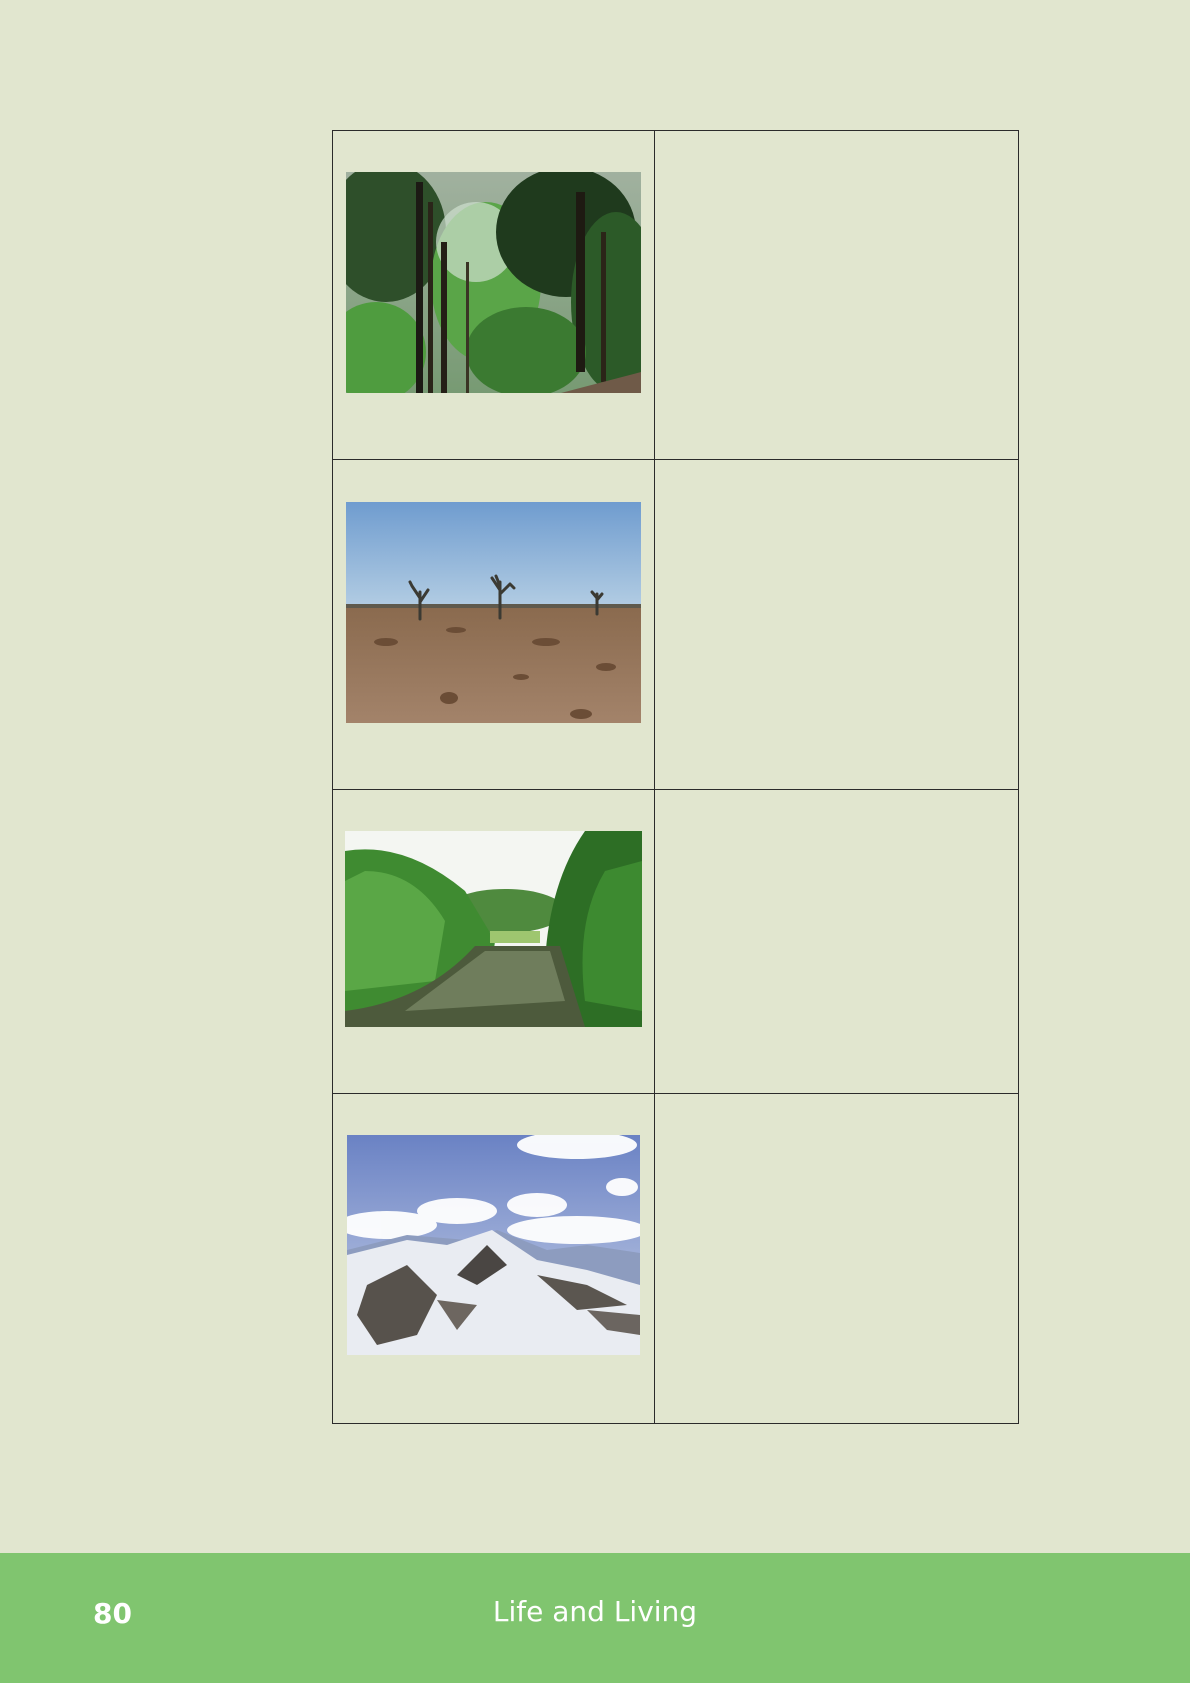  I want to click on desert-photo, so click(493, 612).